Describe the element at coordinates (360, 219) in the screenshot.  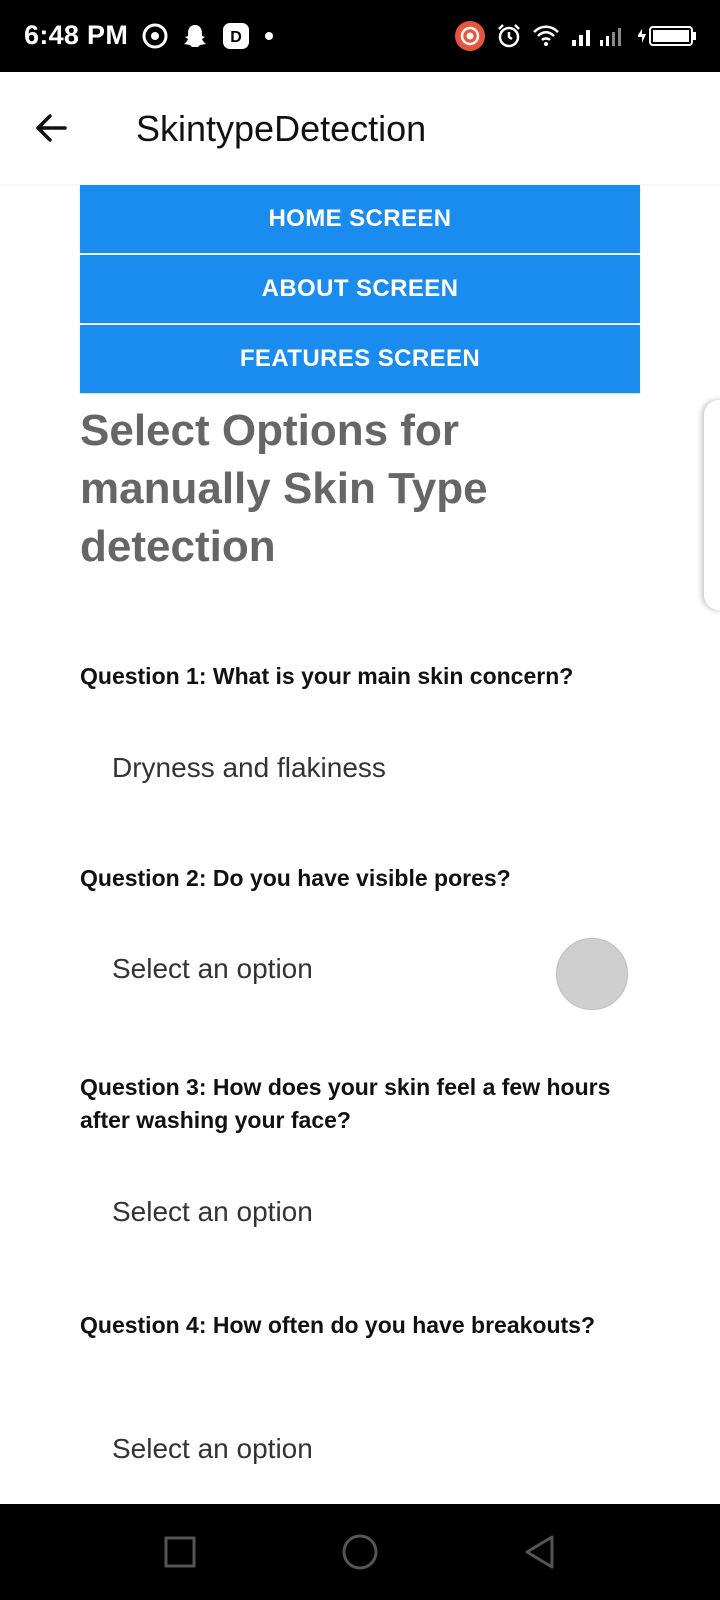
I see `home-screen-button: HOME SCREEN` at that location.